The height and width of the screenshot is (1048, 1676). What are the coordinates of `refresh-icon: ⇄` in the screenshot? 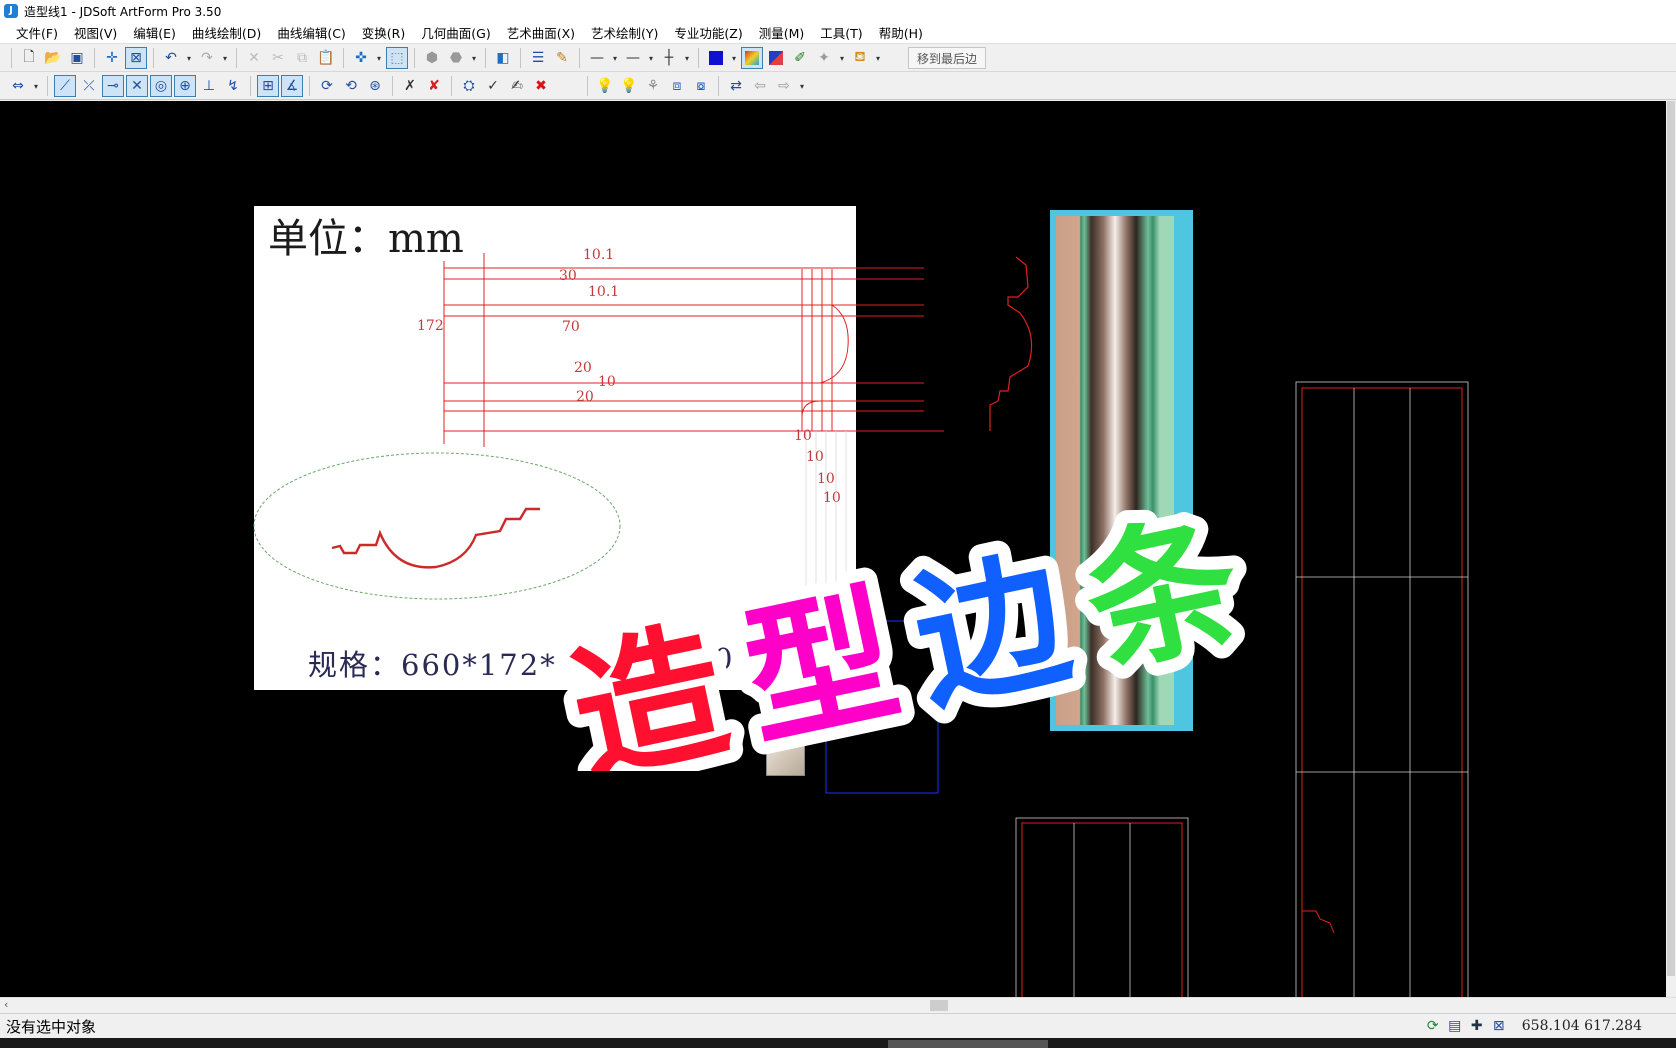 It's located at (736, 86).